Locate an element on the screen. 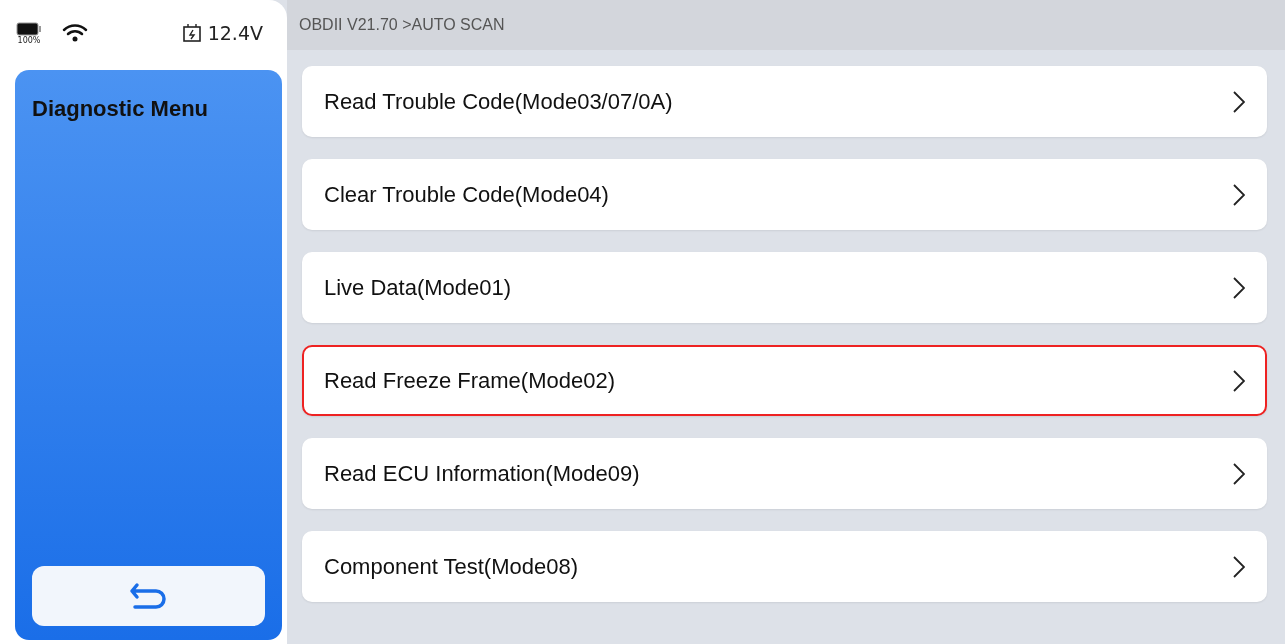 The height and width of the screenshot is (644, 1285). back-button is located at coordinates (148, 596).